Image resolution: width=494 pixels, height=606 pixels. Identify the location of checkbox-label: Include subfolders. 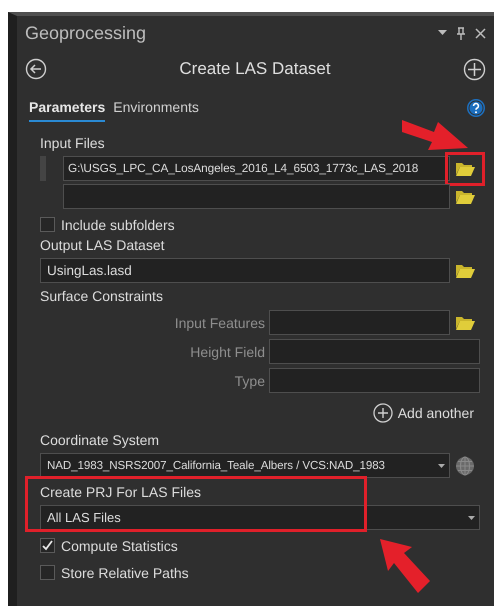
(118, 224).